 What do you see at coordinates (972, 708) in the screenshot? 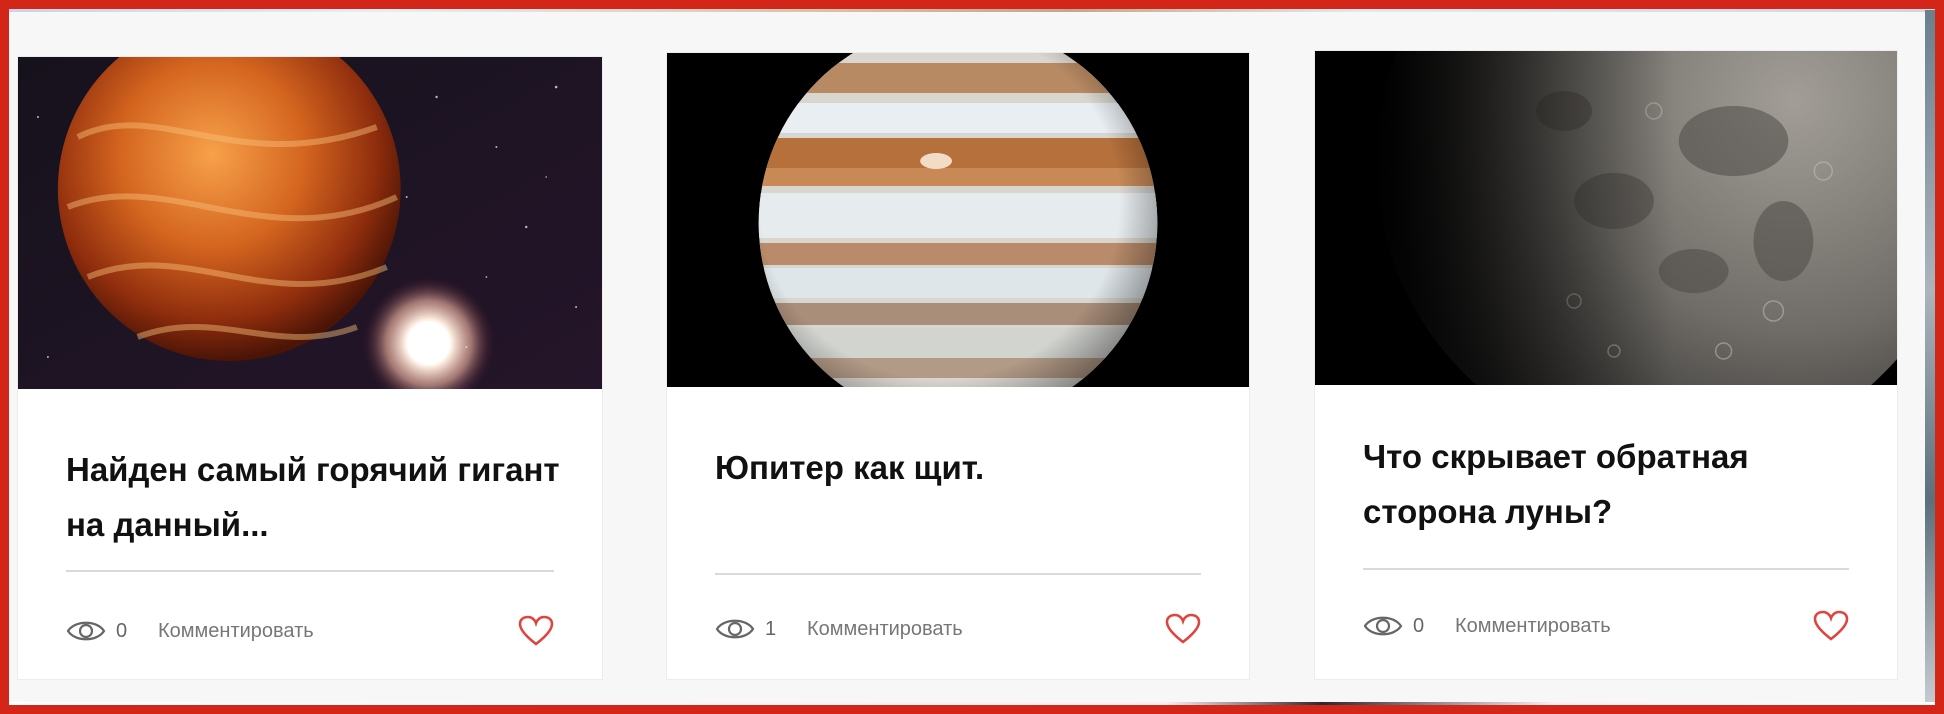
I see `background-bottom-strip` at bounding box center [972, 708].